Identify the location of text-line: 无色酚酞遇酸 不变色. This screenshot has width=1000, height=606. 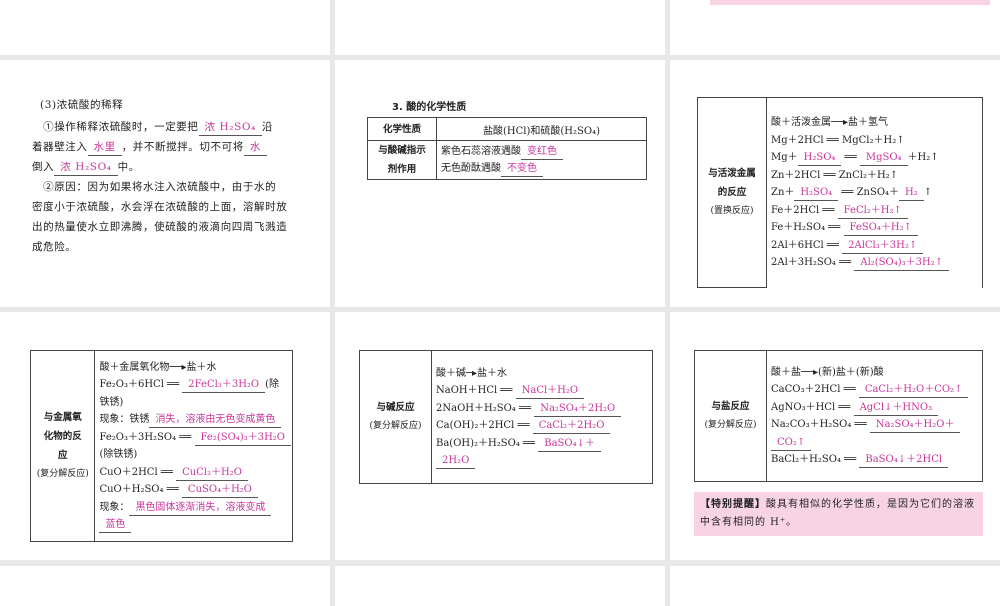
(541, 169).